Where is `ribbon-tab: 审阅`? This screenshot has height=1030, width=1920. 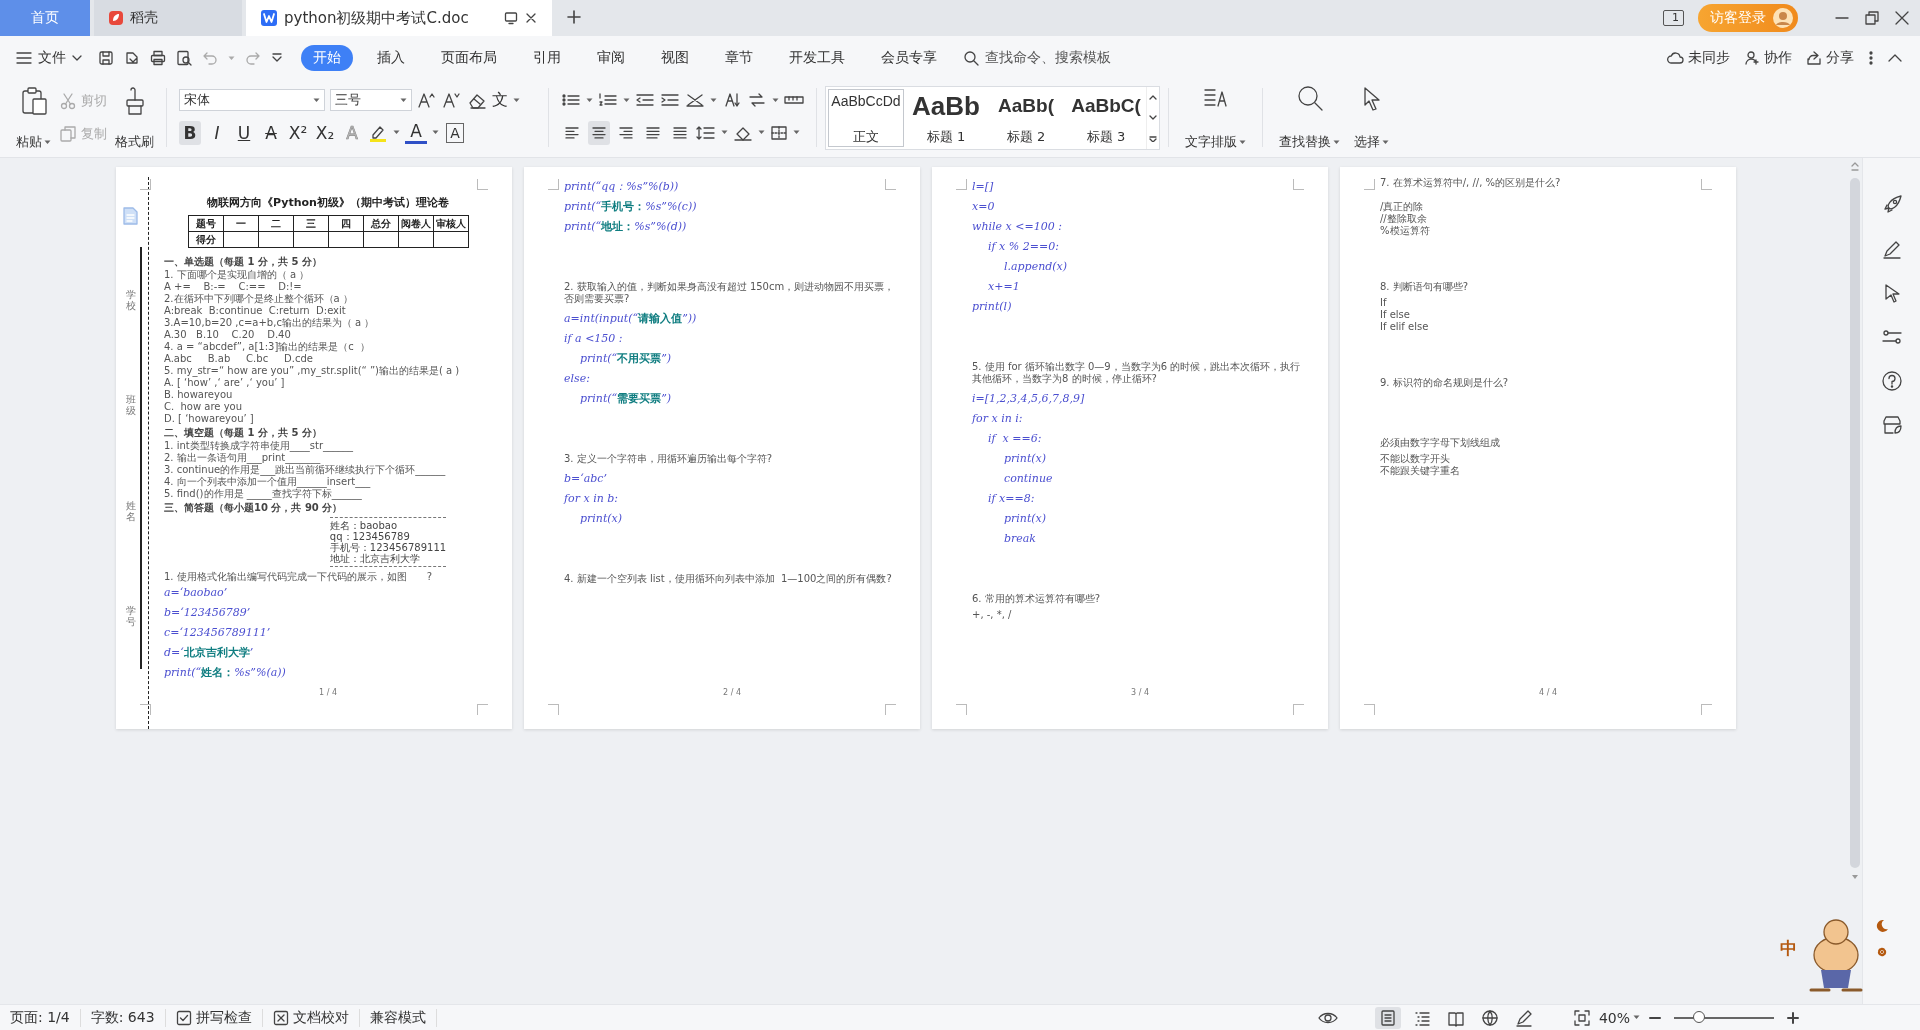
ribbon-tab: 审阅 is located at coordinates (611, 58).